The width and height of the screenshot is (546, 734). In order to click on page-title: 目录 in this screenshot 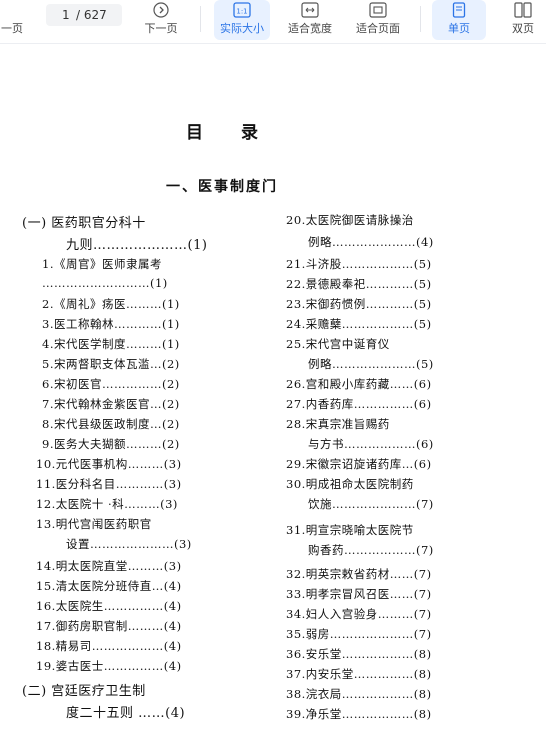, I will do `click(241, 133)`.